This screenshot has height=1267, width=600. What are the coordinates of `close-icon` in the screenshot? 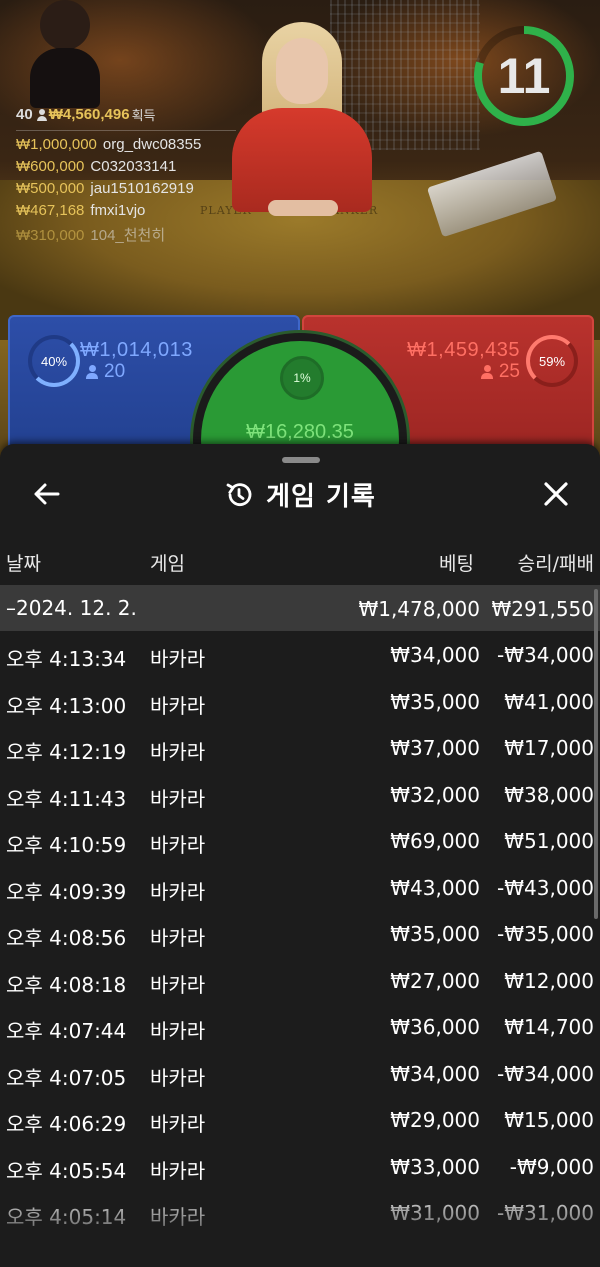 It's located at (556, 494).